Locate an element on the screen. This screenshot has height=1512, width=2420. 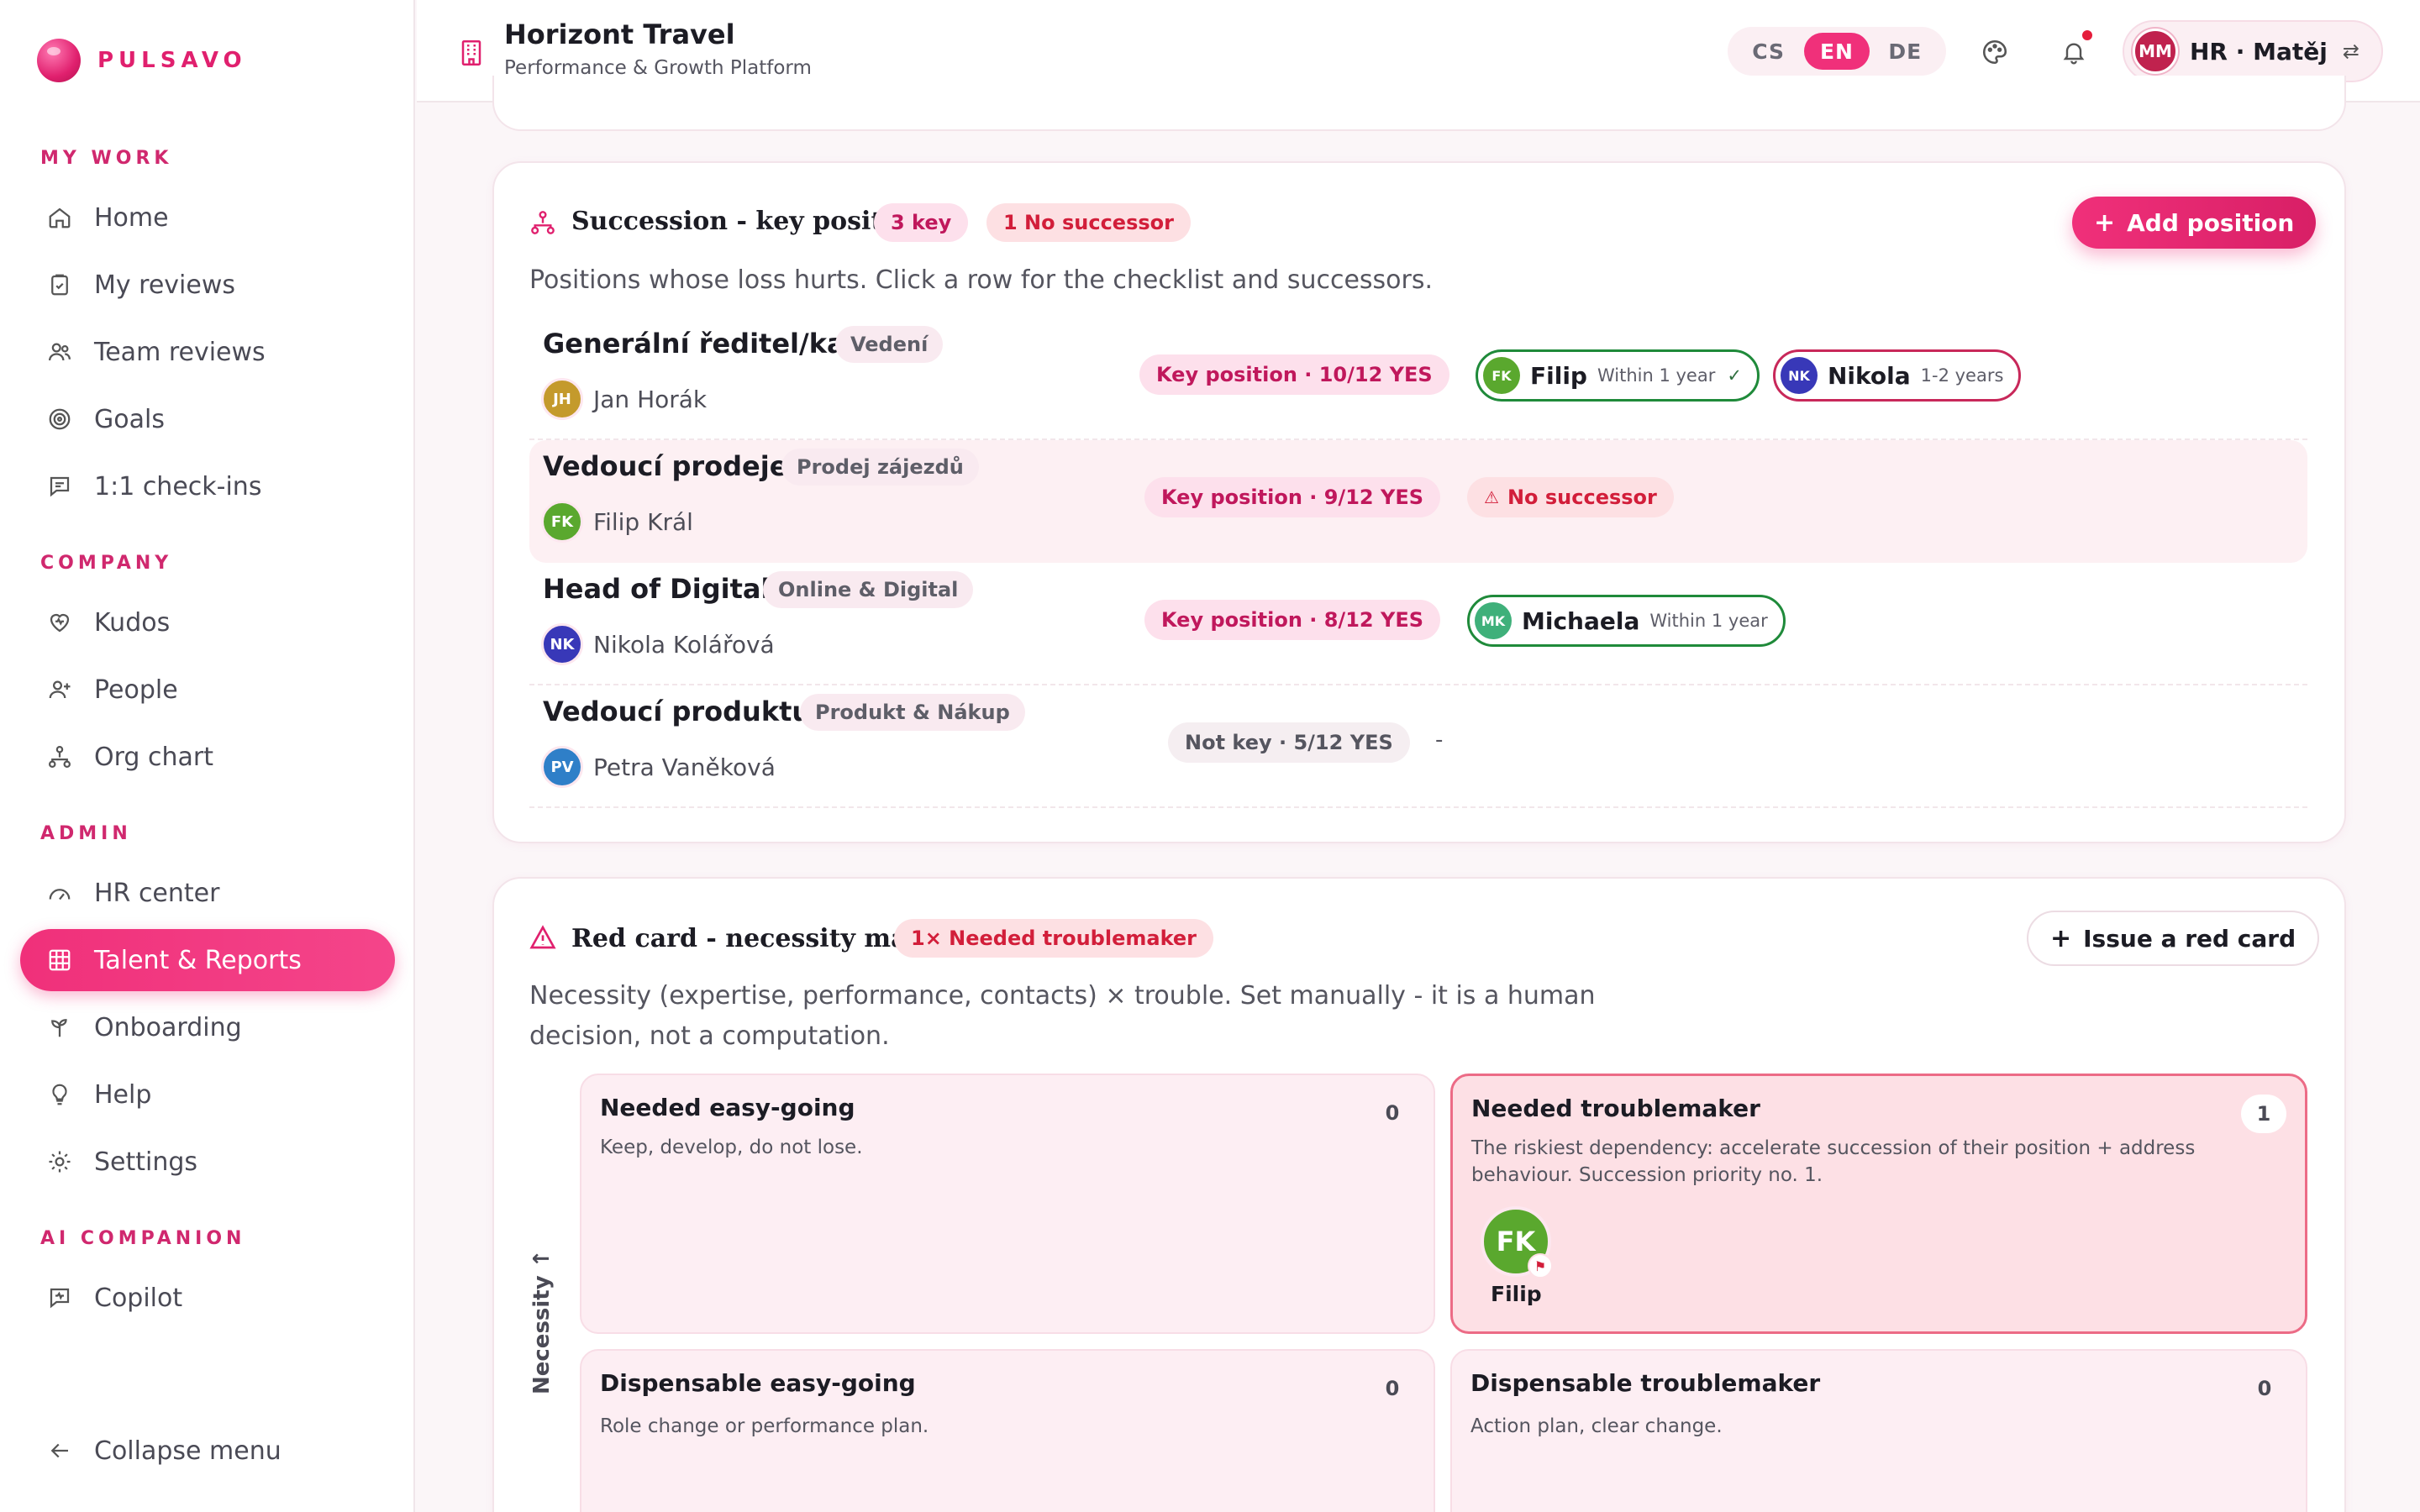
no-successor-badge: ⚠ No successor is located at coordinates (1570, 497).